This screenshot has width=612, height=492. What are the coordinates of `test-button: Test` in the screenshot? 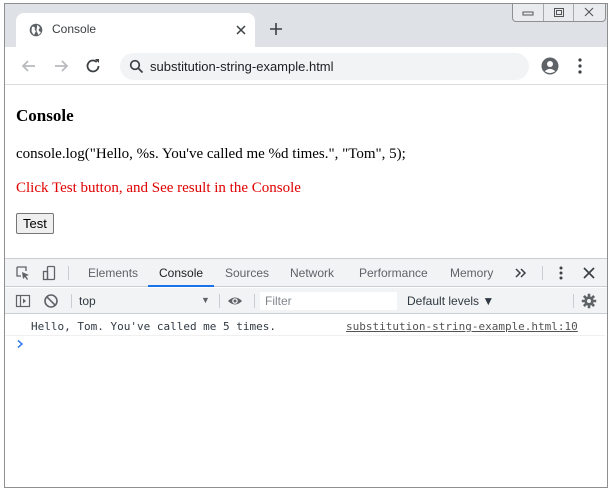 It's located at (35, 223).